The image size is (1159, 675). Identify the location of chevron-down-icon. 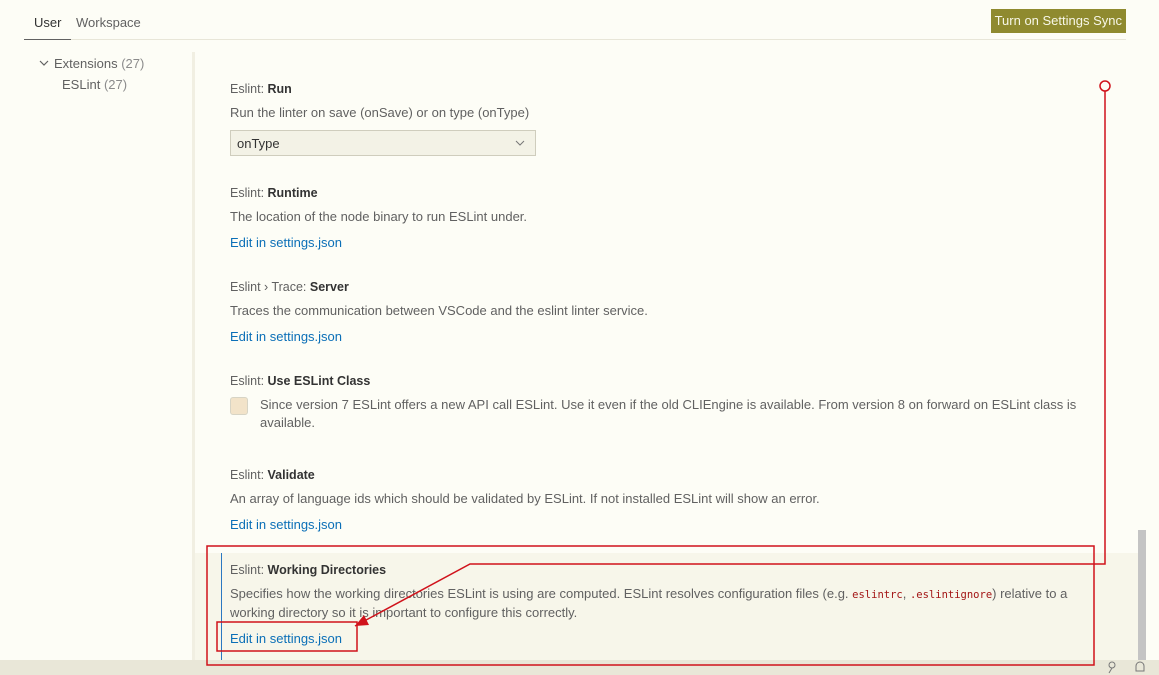
(520, 143).